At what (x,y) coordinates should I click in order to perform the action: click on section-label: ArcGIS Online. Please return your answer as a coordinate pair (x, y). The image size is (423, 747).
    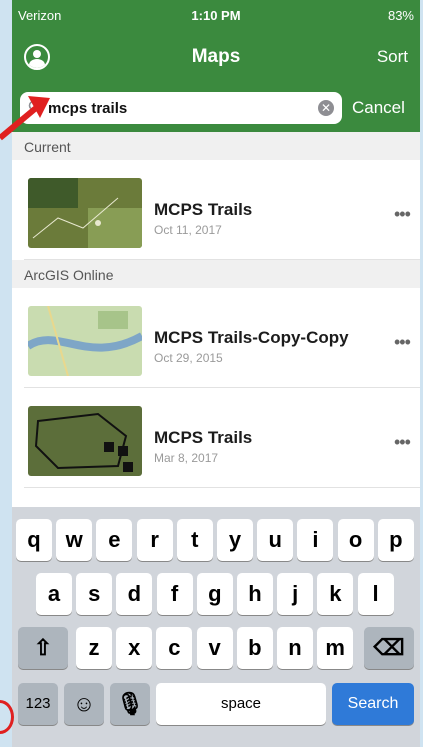
    Looking at the image, I should click on (69, 275).